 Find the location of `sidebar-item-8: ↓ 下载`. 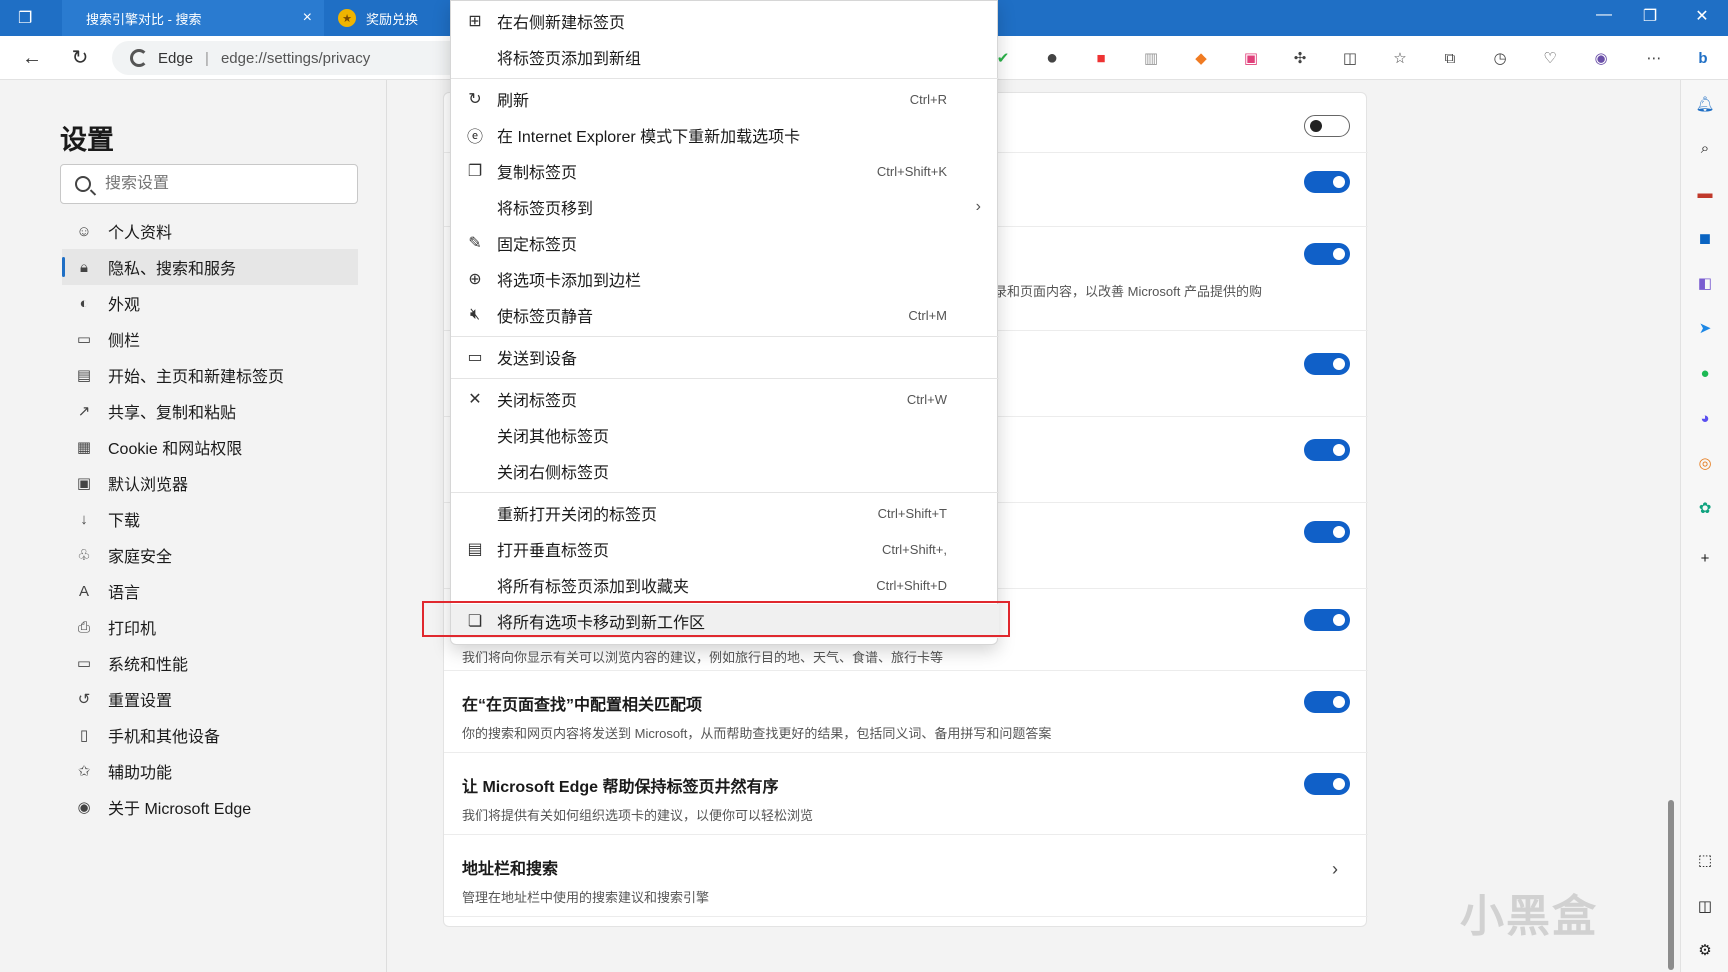

sidebar-item-8: ↓ 下载 is located at coordinates (210, 519).